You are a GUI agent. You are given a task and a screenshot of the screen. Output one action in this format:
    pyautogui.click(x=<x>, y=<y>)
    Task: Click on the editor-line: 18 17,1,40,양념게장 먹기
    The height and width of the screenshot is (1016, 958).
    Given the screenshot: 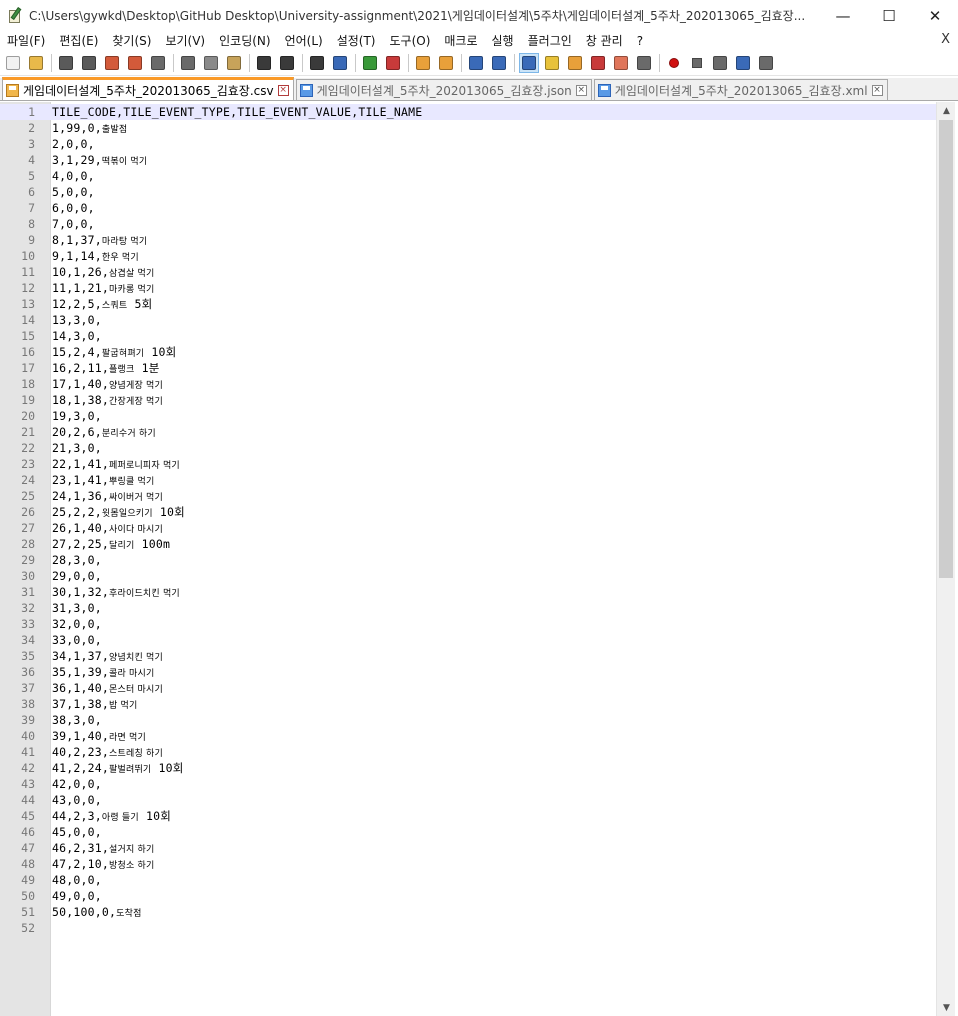 What is the action you would take?
    pyautogui.click(x=468, y=384)
    